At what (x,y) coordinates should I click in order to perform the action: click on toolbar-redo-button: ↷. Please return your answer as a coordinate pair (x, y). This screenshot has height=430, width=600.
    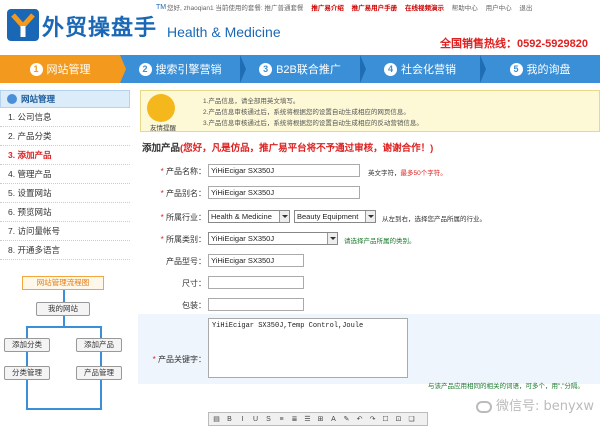
    Looking at the image, I should click on (372, 419).